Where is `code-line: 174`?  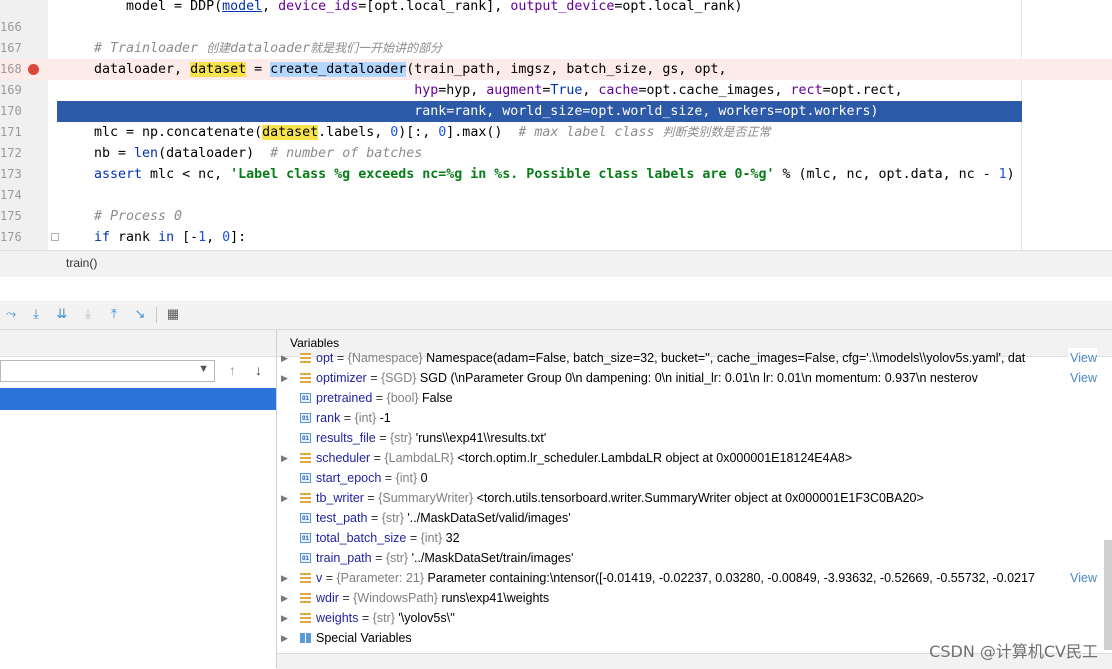 code-line: 174 is located at coordinates (556, 195).